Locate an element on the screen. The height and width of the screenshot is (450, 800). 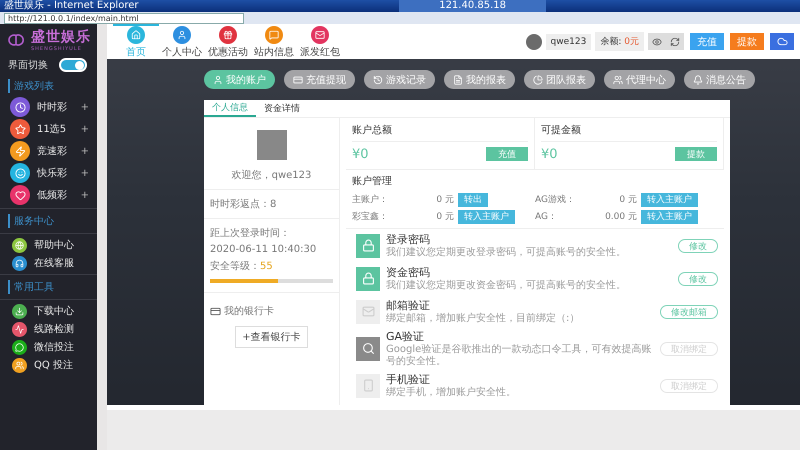
welcome-text: 欢迎您，qwe123 is located at coordinates (271, 175).